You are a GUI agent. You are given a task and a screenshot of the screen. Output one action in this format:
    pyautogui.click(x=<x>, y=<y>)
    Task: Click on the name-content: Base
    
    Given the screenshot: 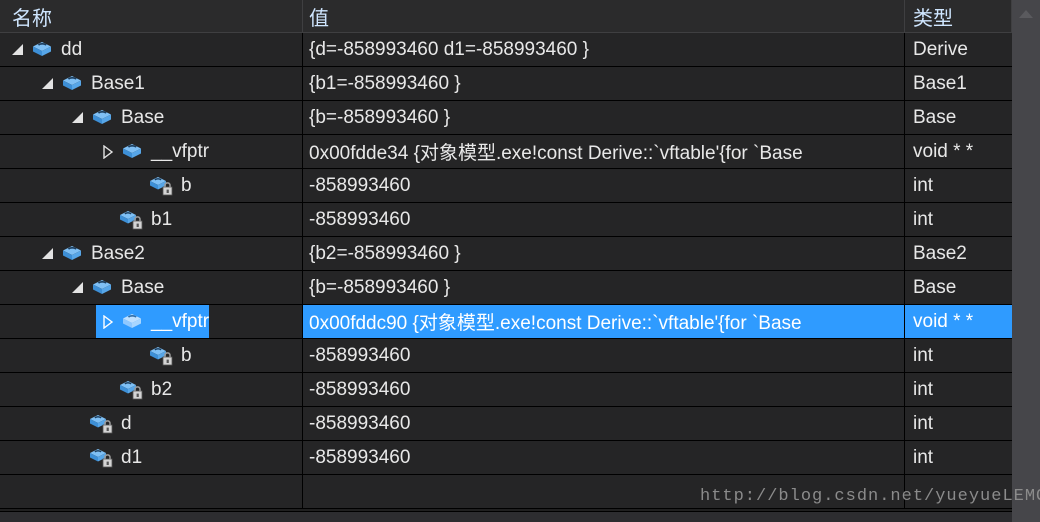 What is the action you would take?
    pyautogui.click(x=115, y=117)
    